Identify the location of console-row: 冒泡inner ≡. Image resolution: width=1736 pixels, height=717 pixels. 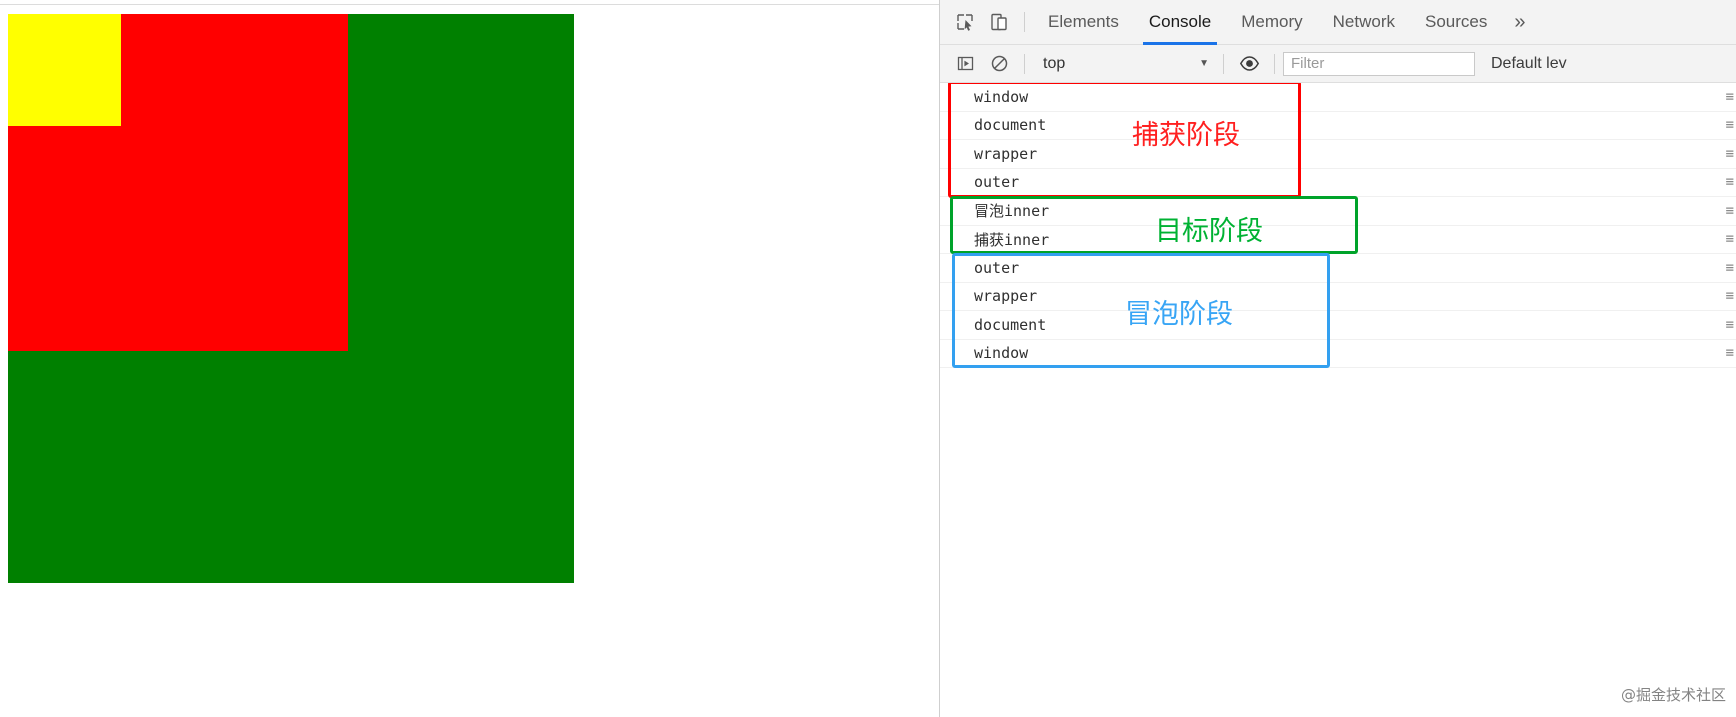
(1338, 211).